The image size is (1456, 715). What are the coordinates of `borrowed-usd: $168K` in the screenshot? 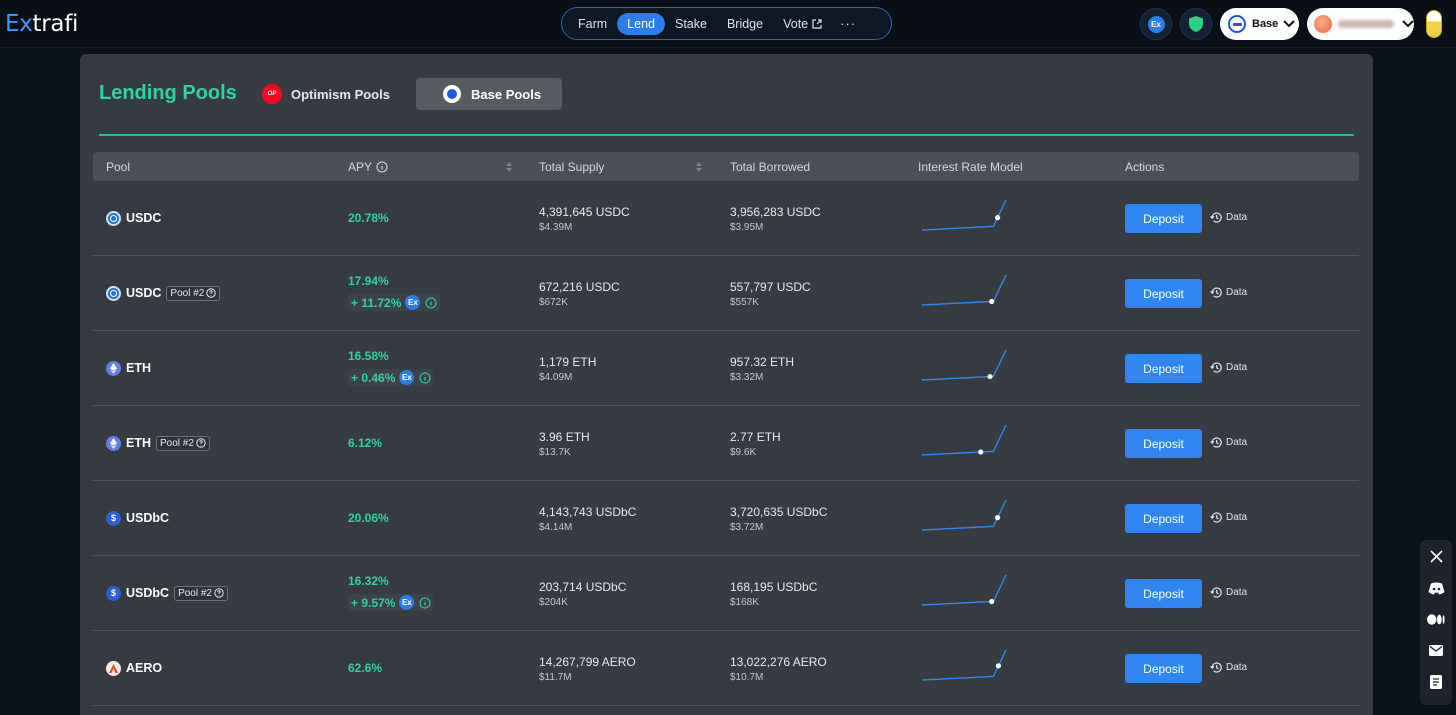 It's located at (744, 602).